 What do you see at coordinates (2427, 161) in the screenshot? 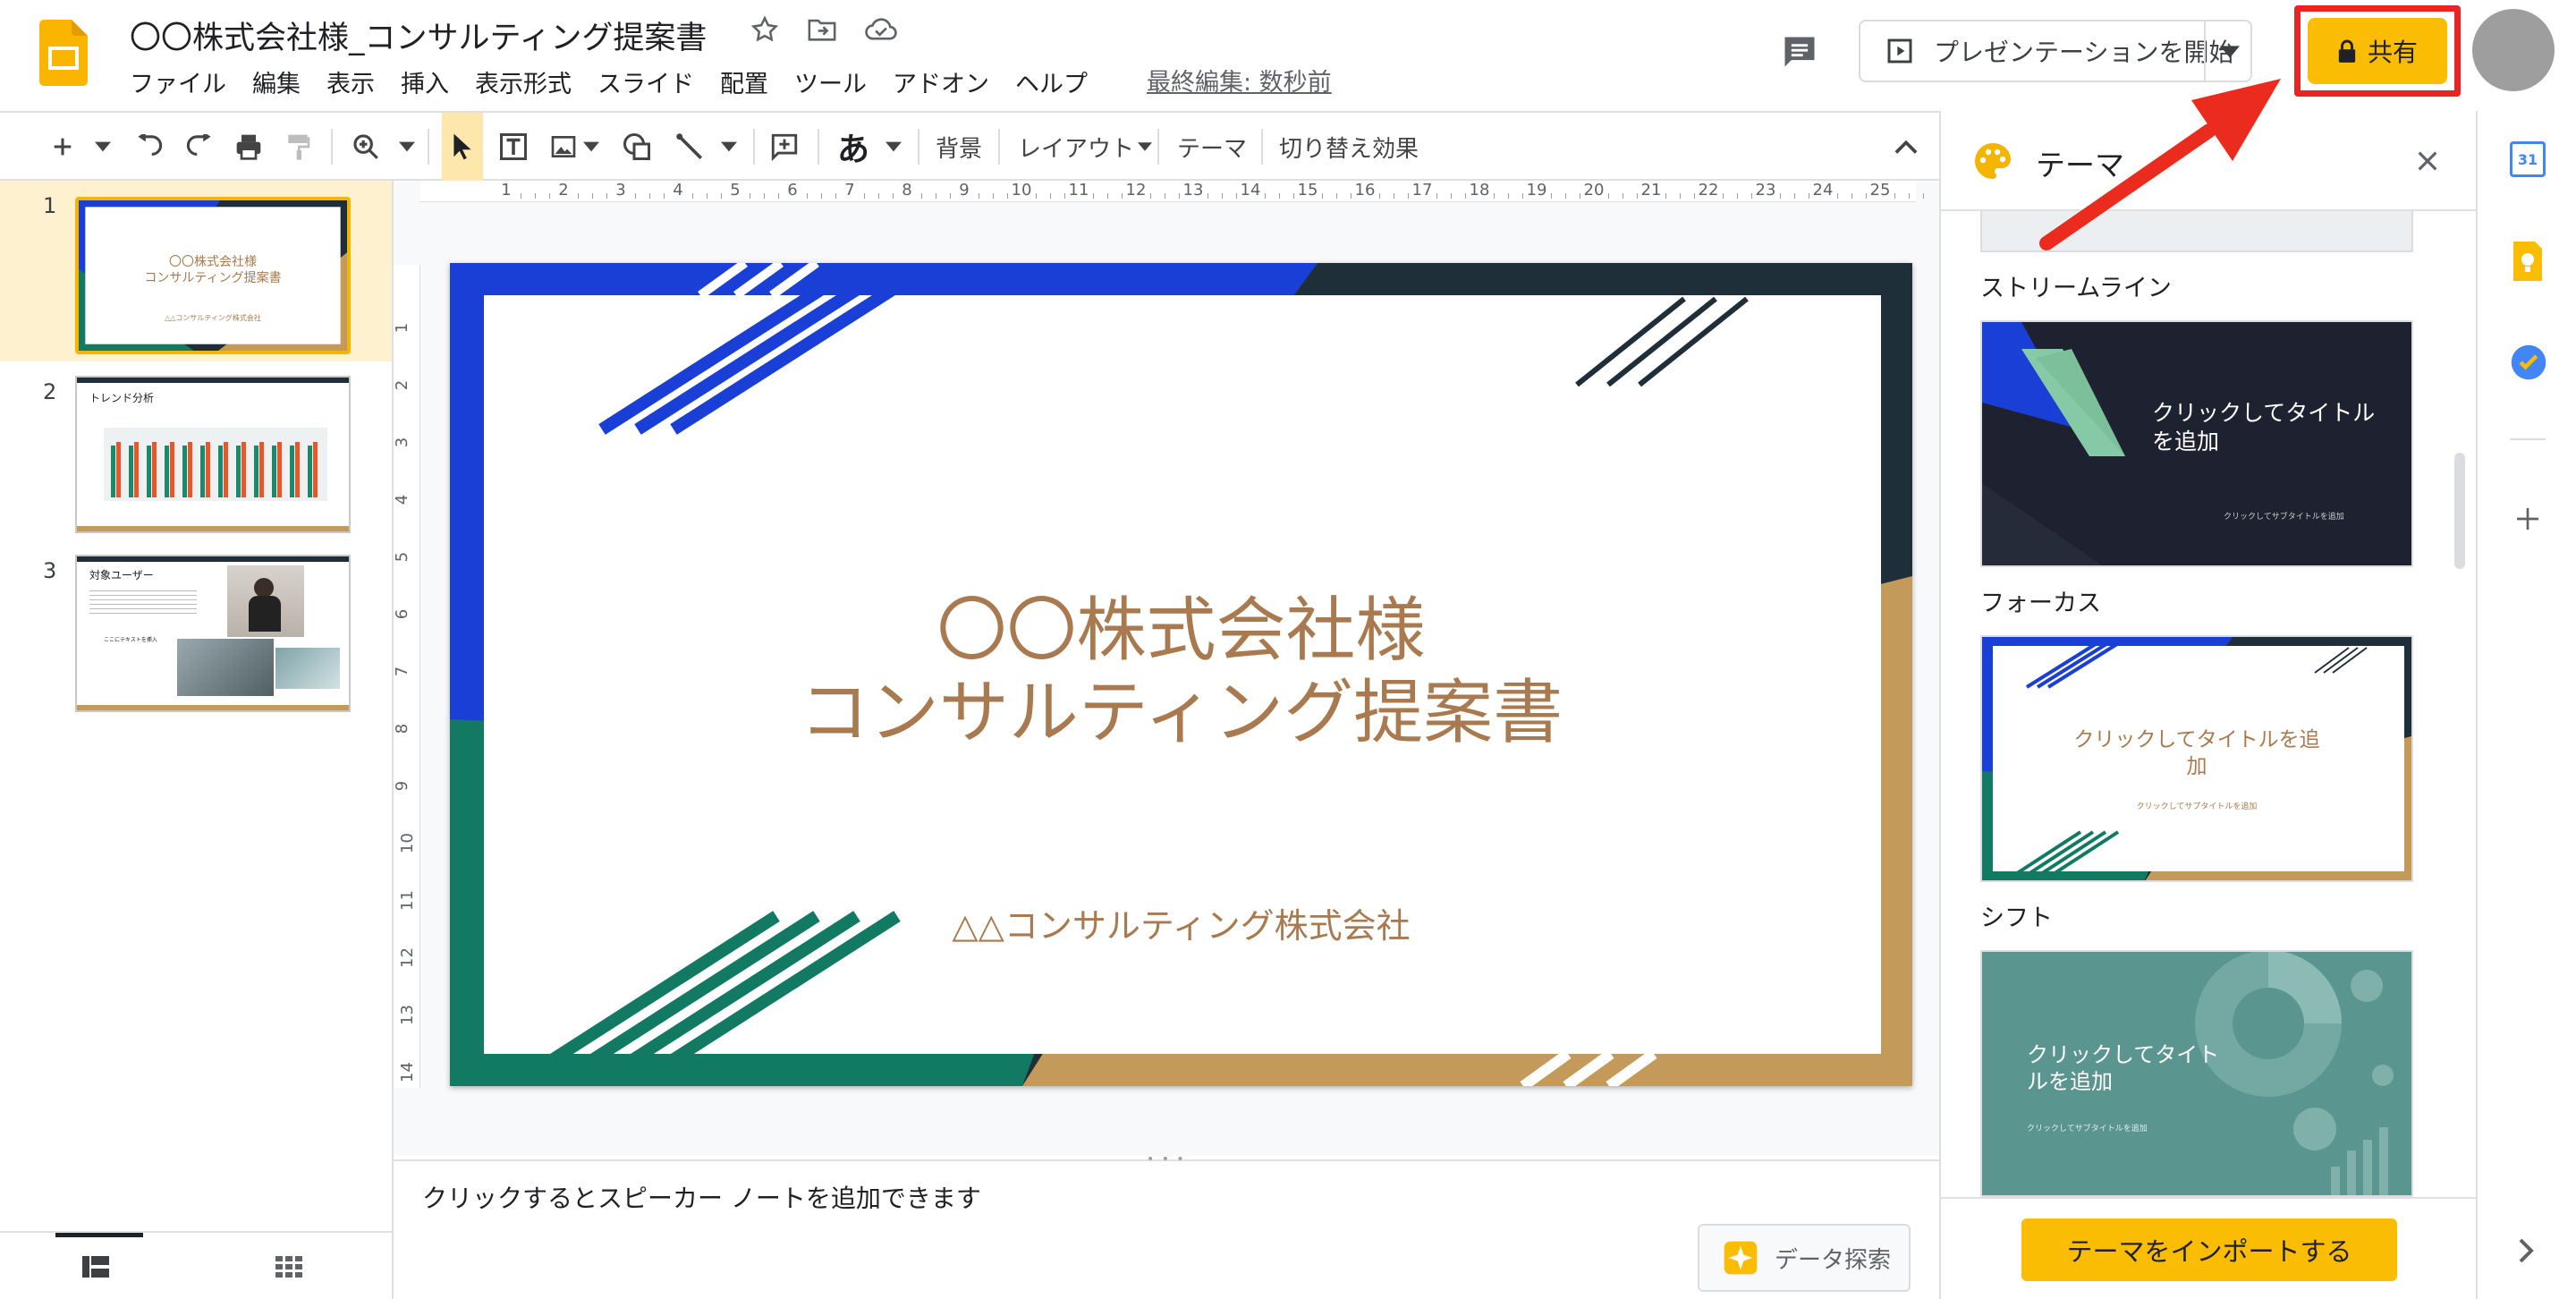
I see `close-icon` at bounding box center [2427, 161].